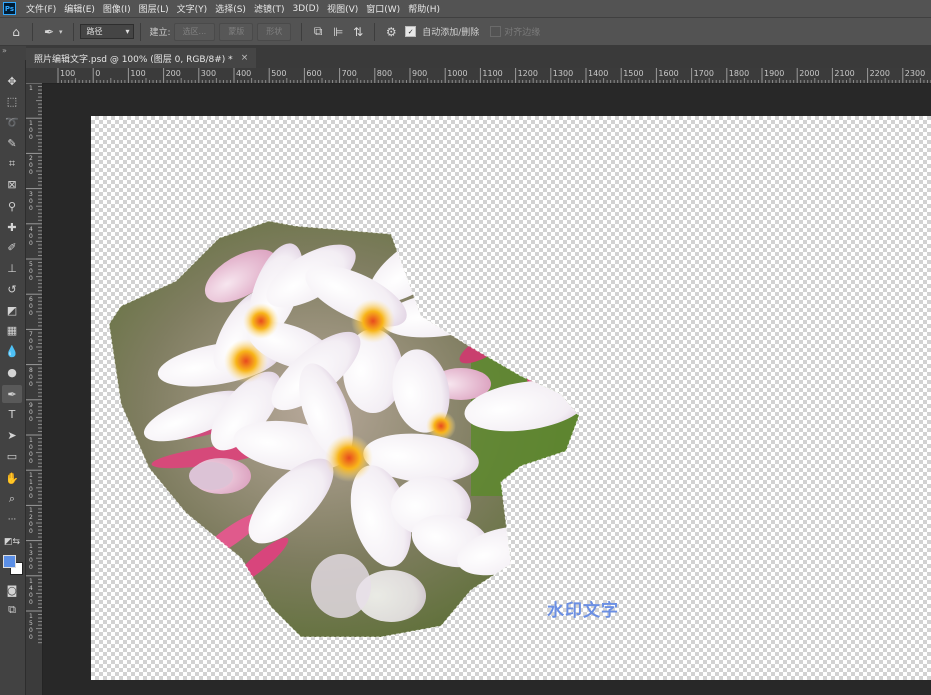 The image size is (931, 695). What do you see at coordinates (31, 486) in the screenshot?
I see `ruler-tick-label: 1 1 0 0` at bounding box center [31, 486].